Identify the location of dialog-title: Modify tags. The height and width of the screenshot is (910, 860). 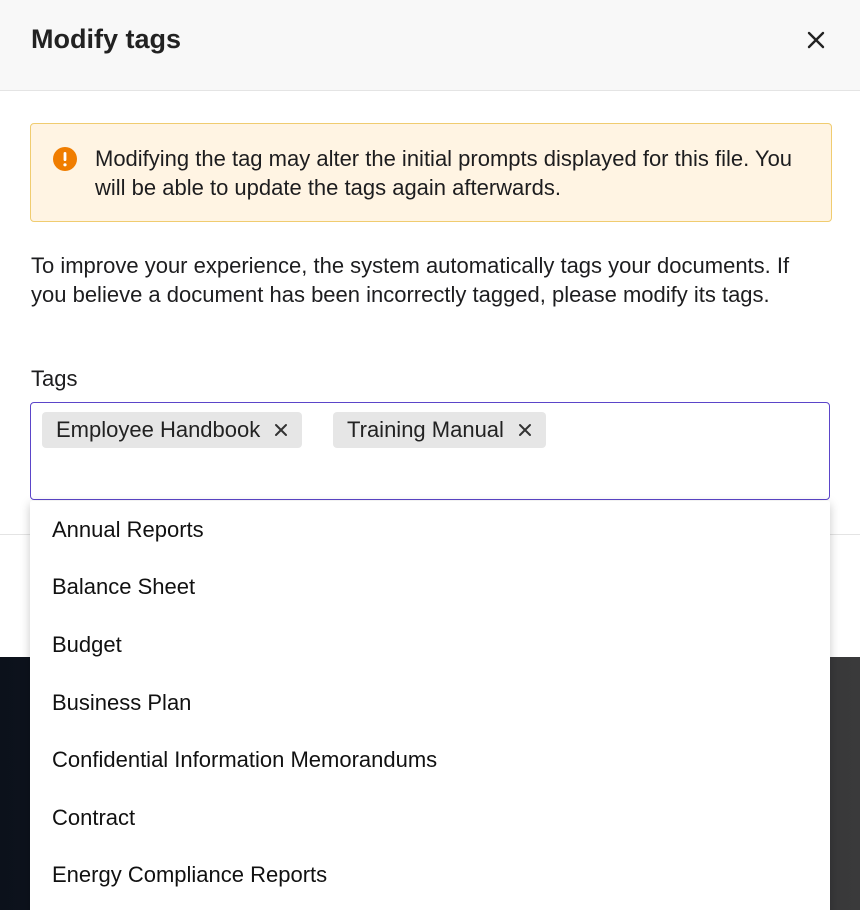
(106, 39).